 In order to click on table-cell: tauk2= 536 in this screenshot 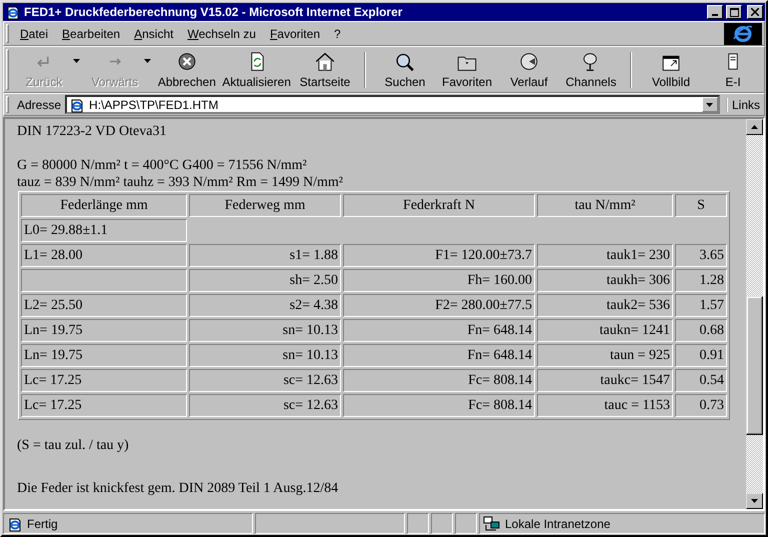, I will do `click(605, 305)`.